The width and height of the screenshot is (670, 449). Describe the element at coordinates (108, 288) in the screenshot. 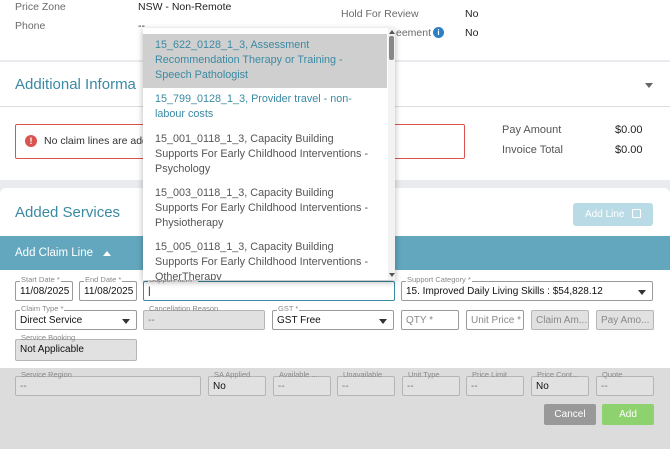

I see `end-date-field: End Date * 11/08/2025` at that location.